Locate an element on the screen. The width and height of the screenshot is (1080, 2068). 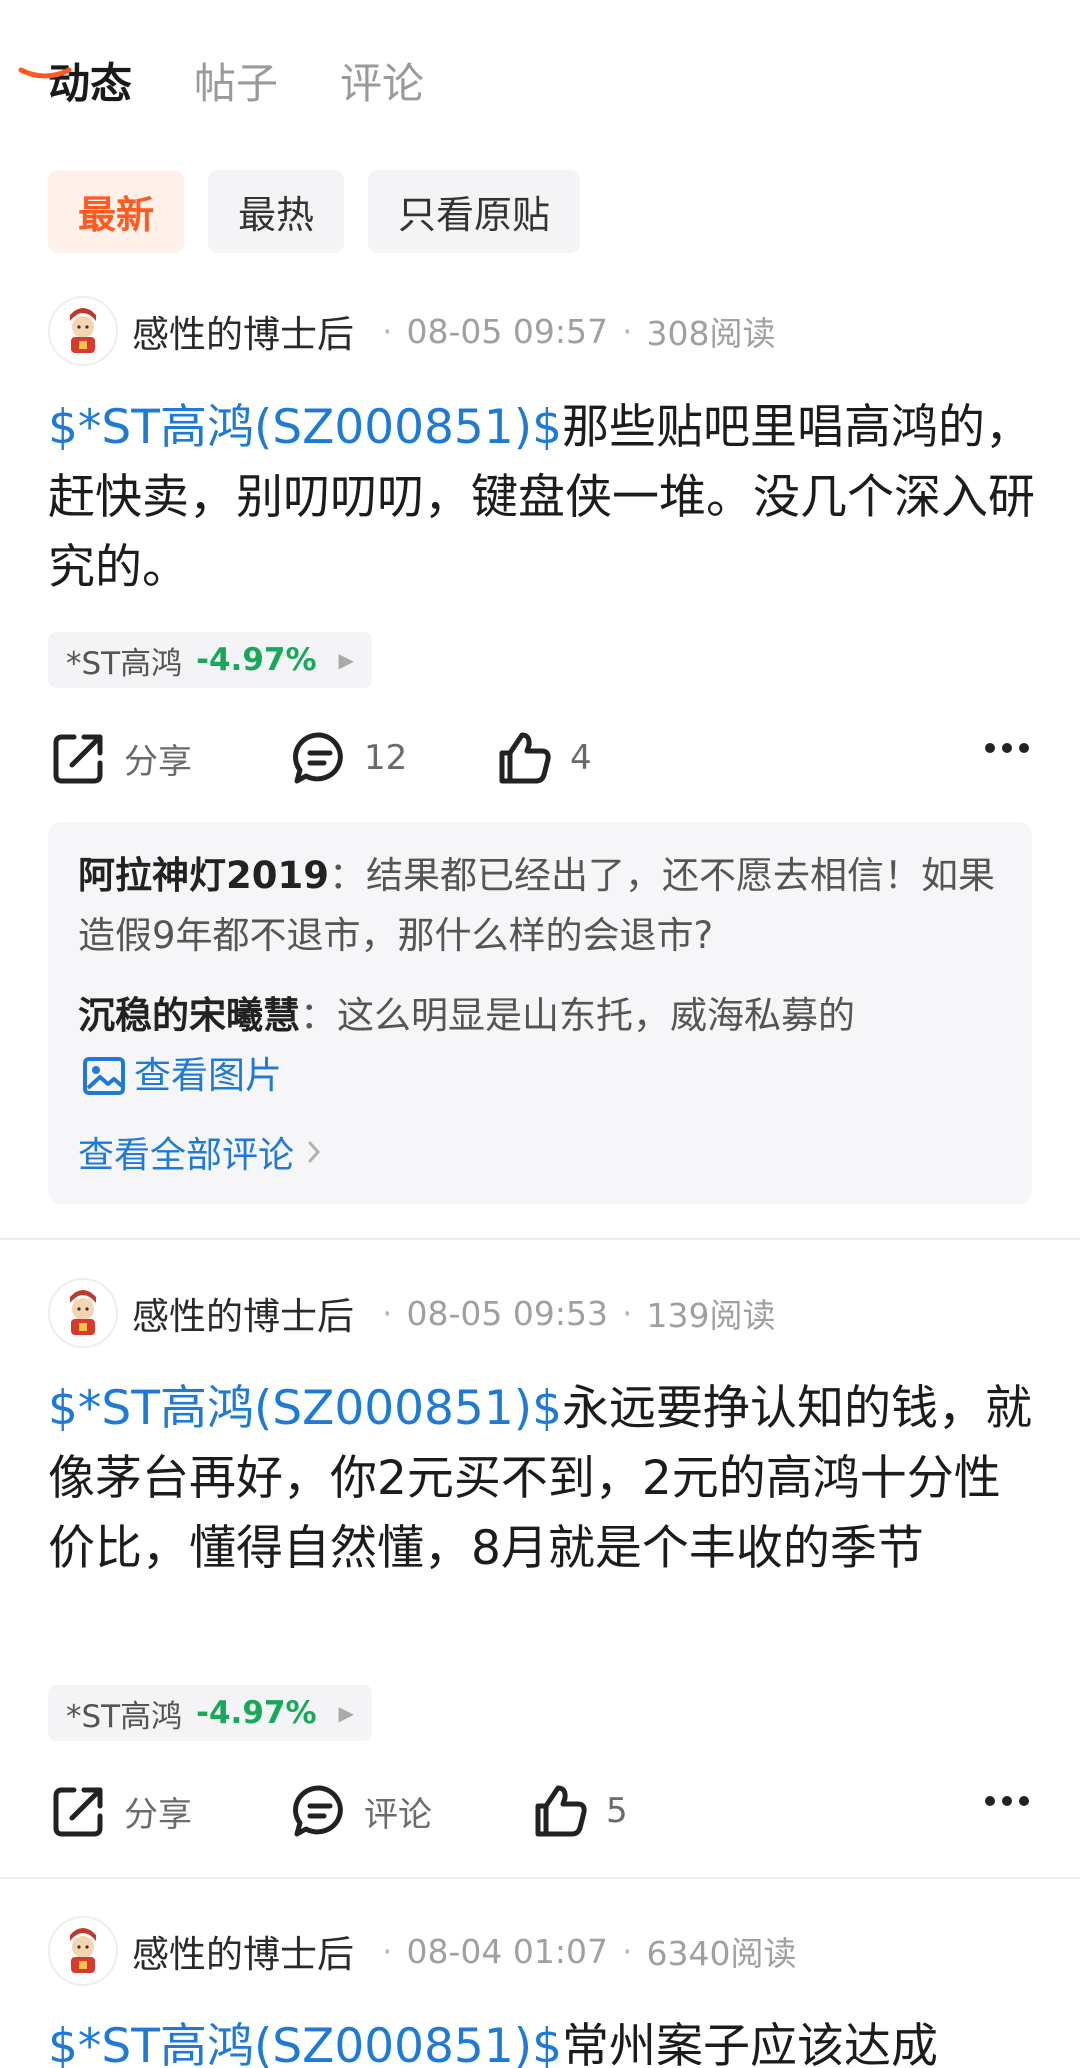
active-tab-indicator is located at coordinates (45, 73).